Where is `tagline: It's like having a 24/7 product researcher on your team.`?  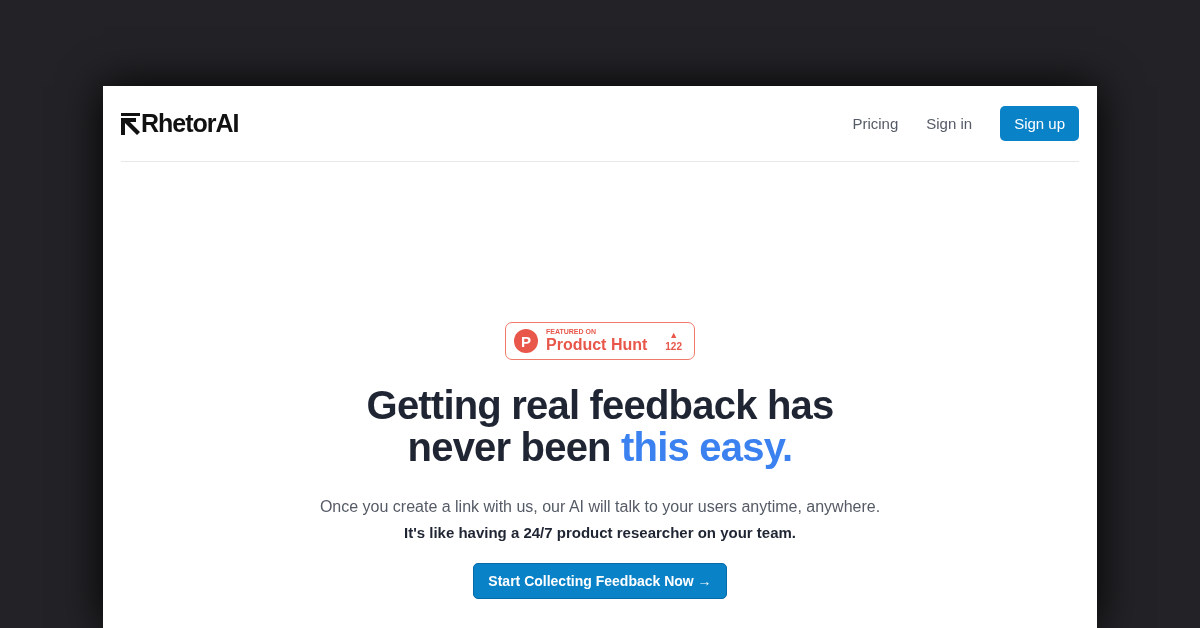
tagline: It's like having a 24/7 product researcher on your team. is located at coordinates (599, 532).